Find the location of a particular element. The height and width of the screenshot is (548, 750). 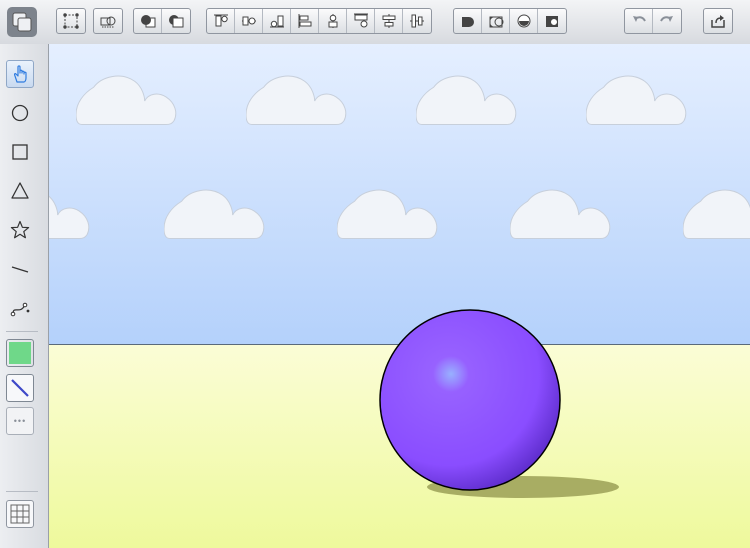

share-group is located at coordinates (718, 21).